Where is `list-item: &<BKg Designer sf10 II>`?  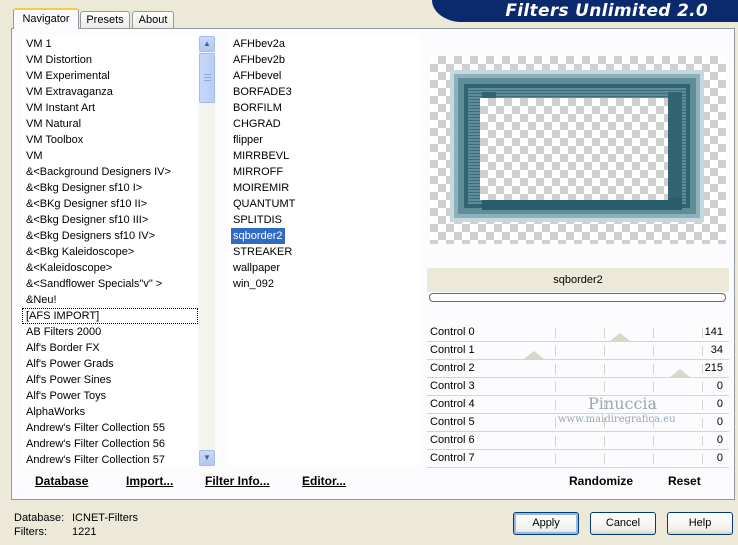 list-item: &<BKg Designer sf10 II> is located at coordinates (110, 204).